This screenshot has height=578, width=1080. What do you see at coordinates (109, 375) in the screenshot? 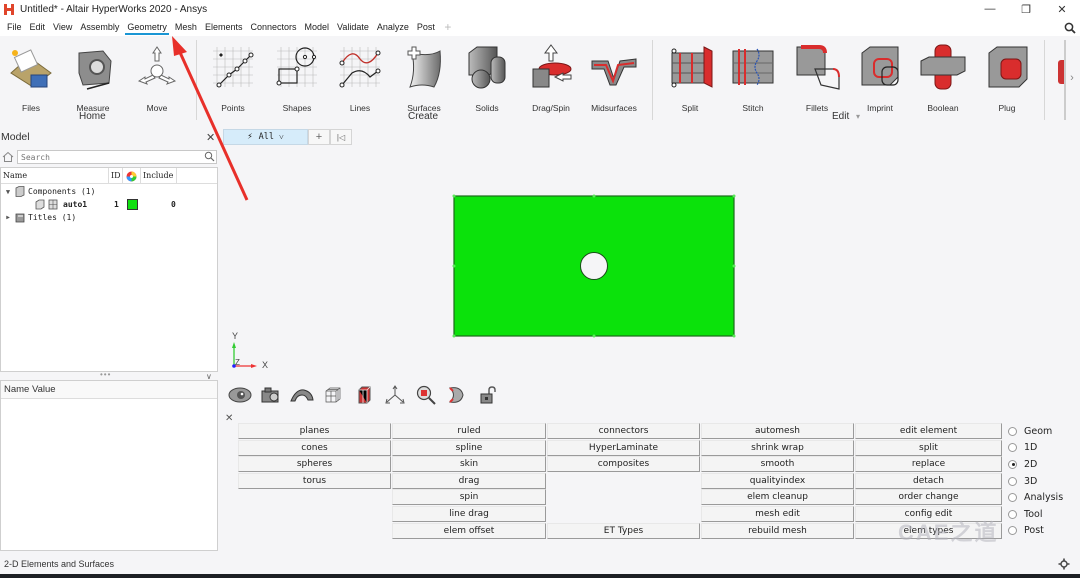
I see `panel-splitter: ••• ∨` at bounding box center [109, 375].